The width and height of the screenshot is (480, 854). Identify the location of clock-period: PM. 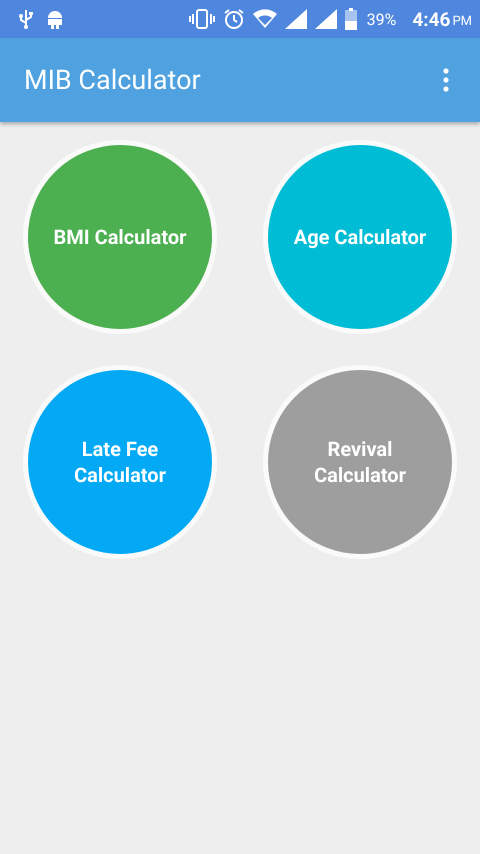
(462, 21).